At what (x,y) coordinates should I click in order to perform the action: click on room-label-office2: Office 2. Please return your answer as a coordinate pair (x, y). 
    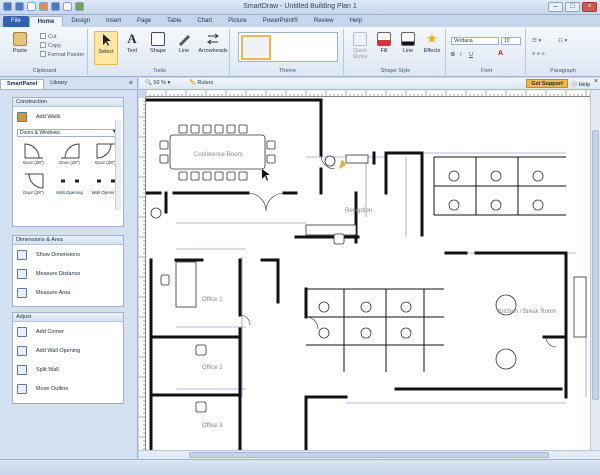
    Looking at the image, I should click on (212, 368).